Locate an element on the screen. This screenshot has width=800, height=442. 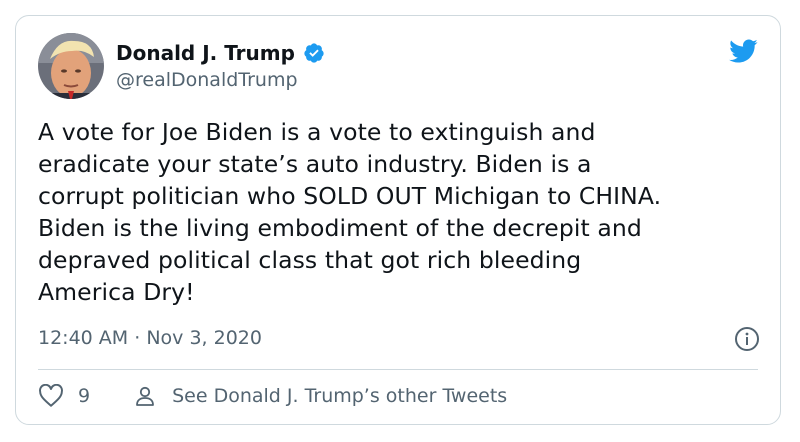
avatar is located at coordinates (71, 66).